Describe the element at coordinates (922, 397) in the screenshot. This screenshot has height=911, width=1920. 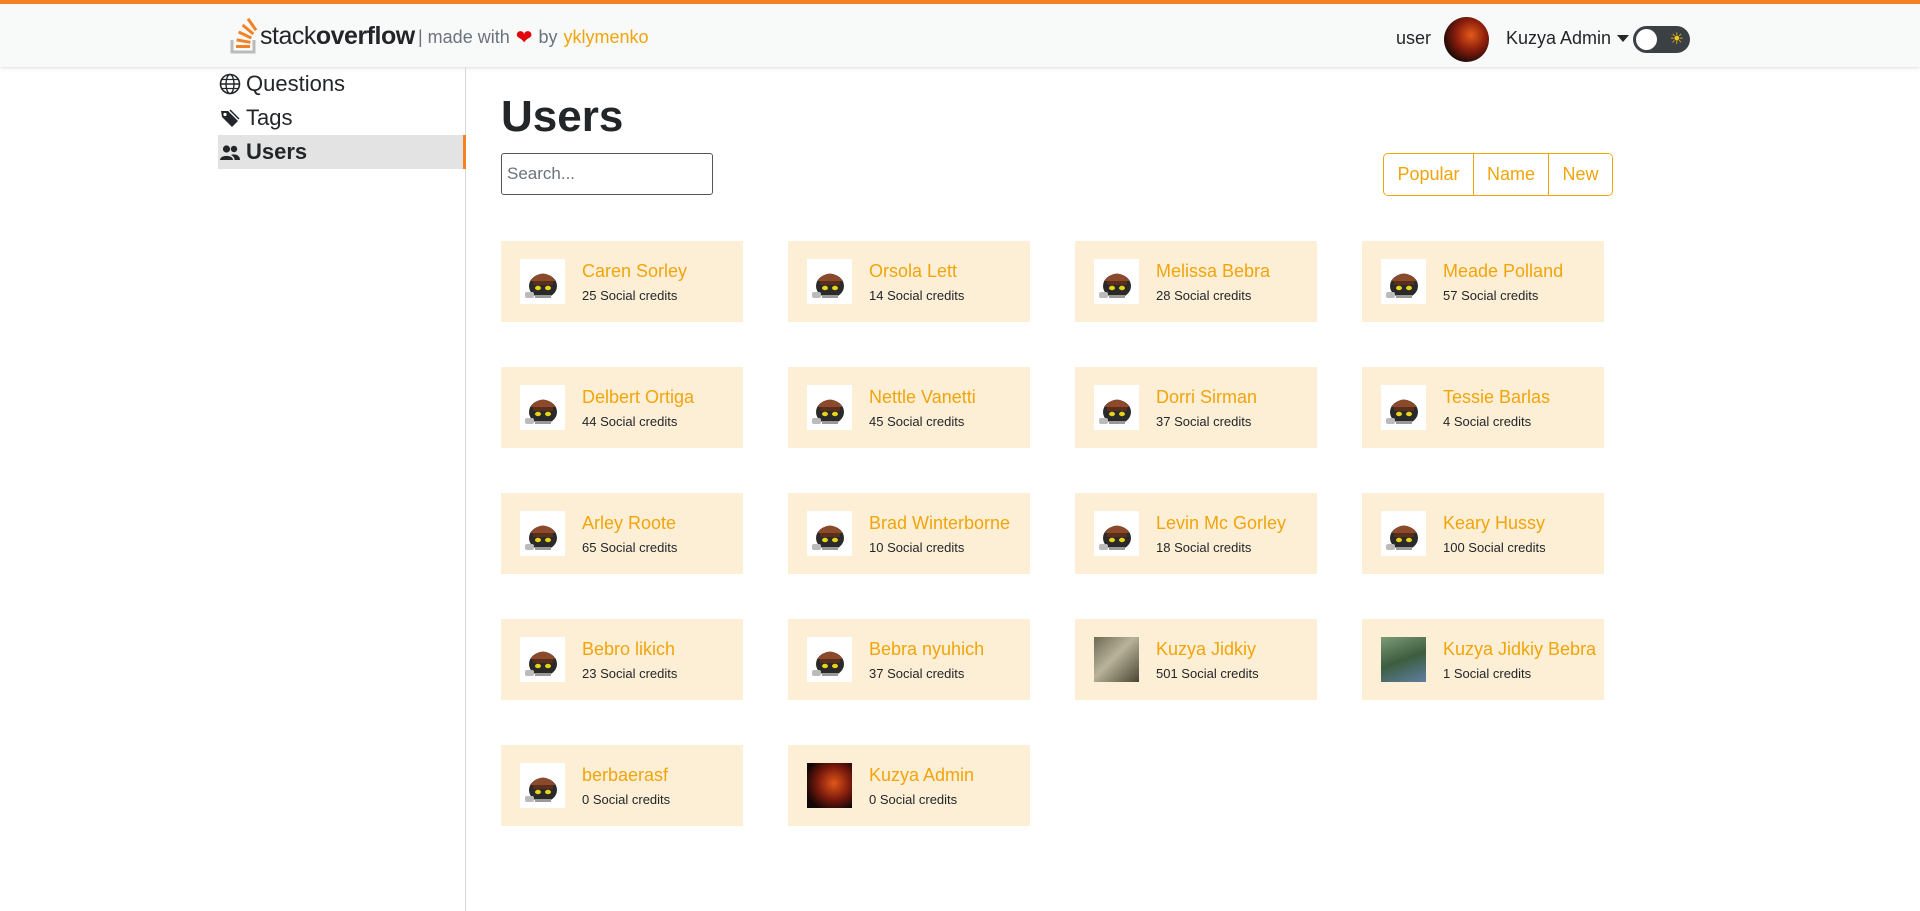
I see `user-name-link: Nettle Vanetti` at that location.